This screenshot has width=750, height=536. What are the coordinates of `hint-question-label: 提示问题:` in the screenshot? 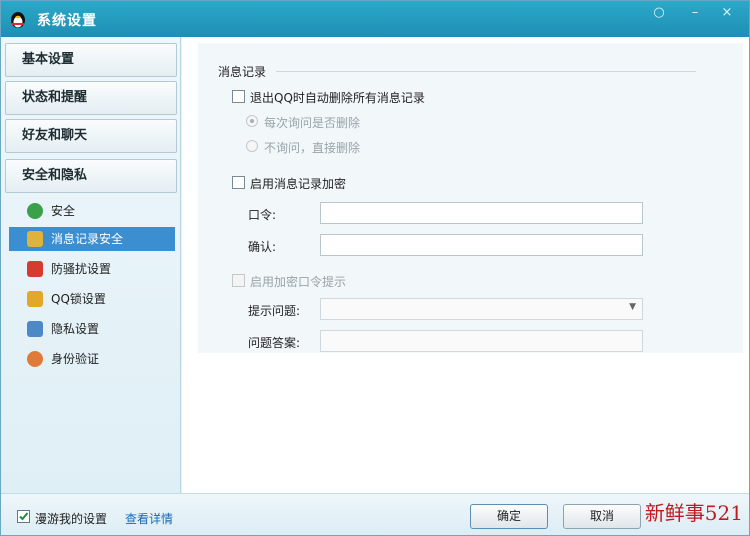 It's located at (274, 311).